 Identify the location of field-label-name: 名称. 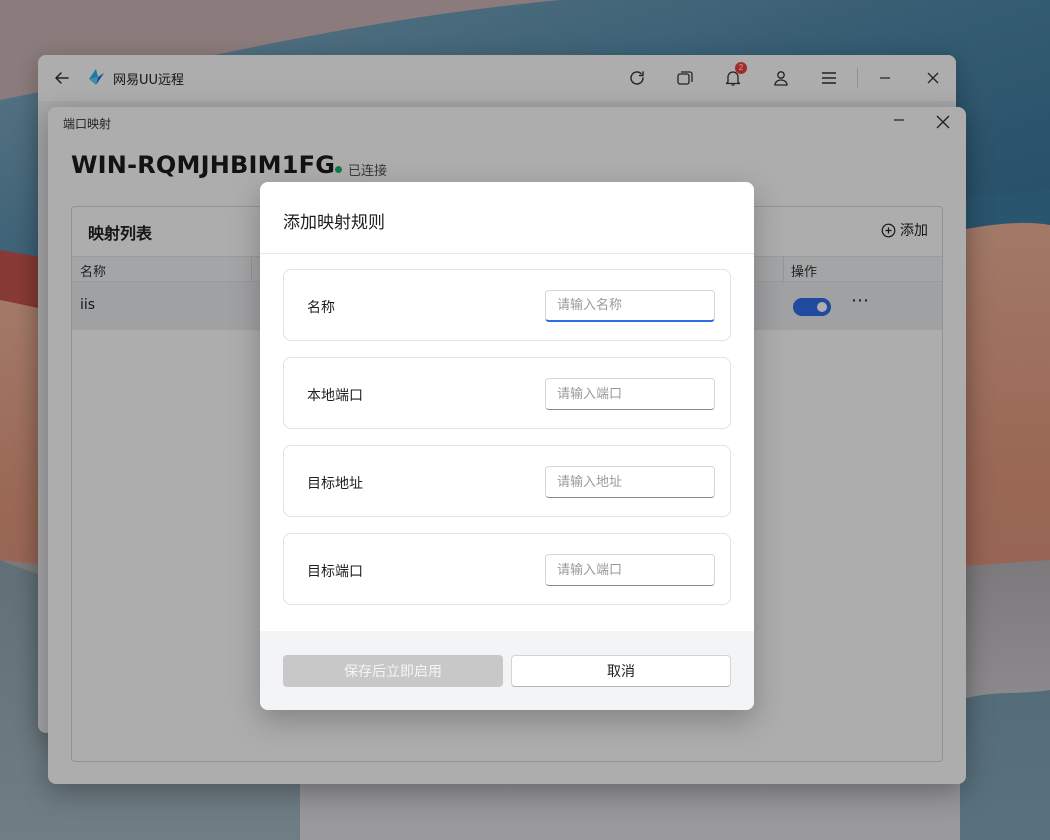
(321, 308).